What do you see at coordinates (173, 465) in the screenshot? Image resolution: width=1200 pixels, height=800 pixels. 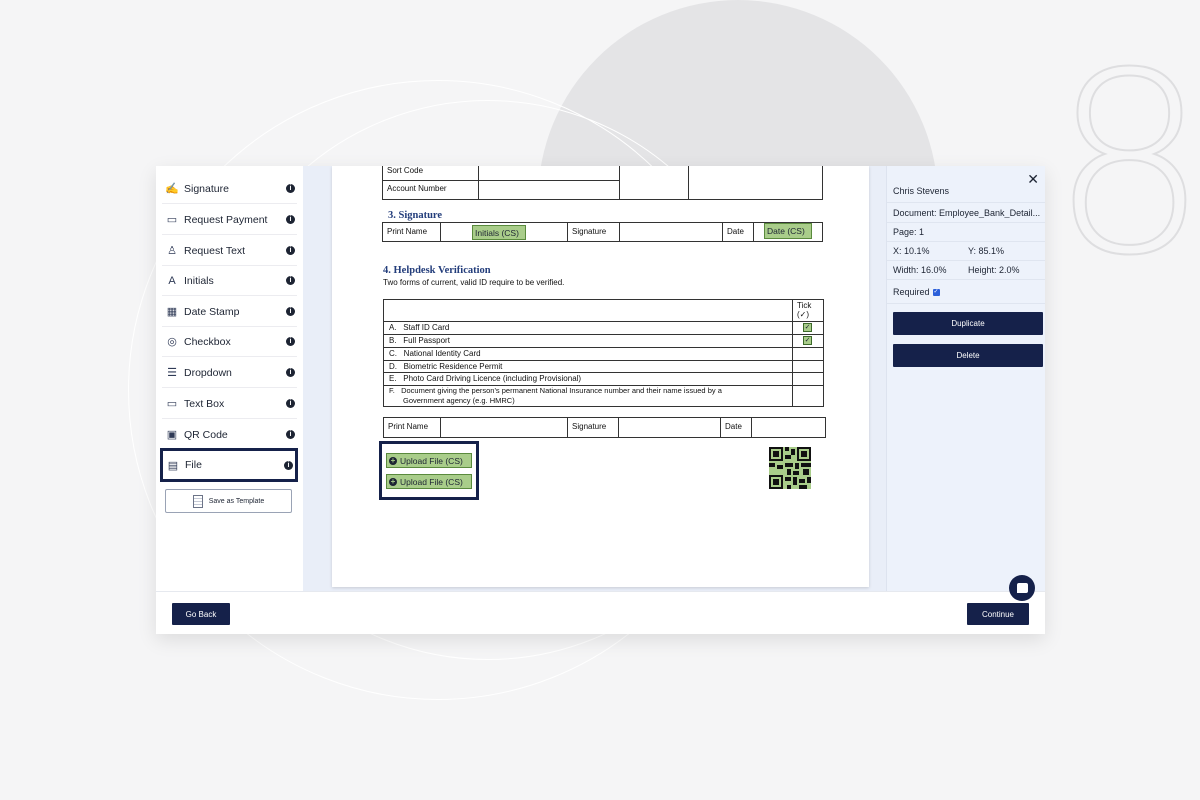 I see `file-icon: ▤` at bounding box center [173, 465].